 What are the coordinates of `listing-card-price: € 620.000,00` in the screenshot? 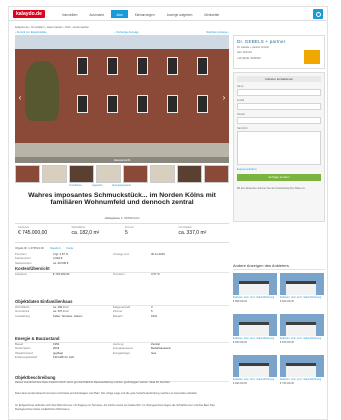 It's located at (287, 301).